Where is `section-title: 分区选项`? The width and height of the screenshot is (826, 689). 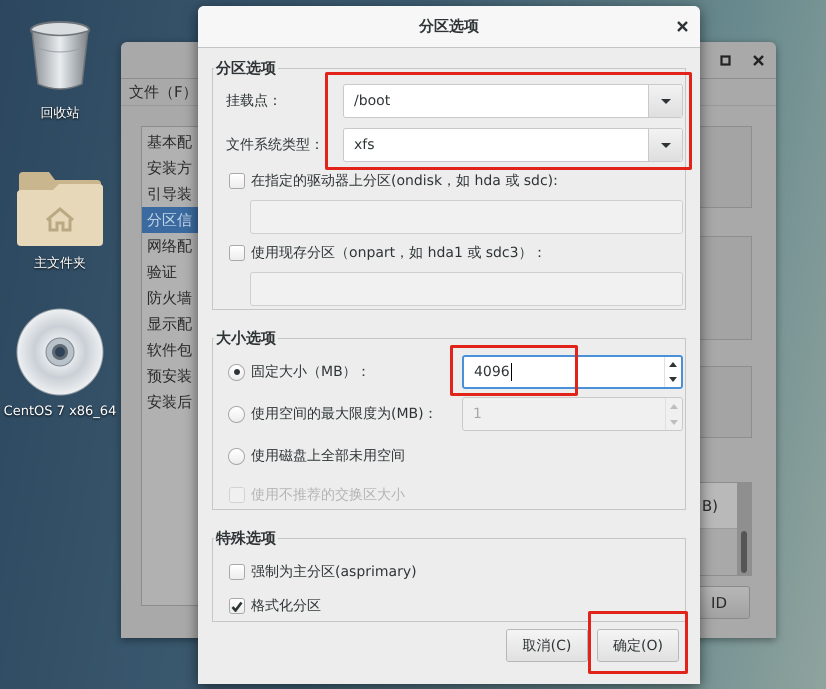
section-title: 分区选项 is located at coordinates (245, 68).